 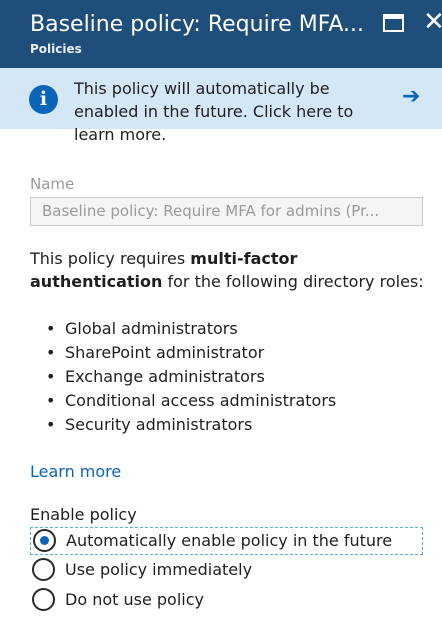 I want to click on radio-selected-icon, so click(x=44, y=540).